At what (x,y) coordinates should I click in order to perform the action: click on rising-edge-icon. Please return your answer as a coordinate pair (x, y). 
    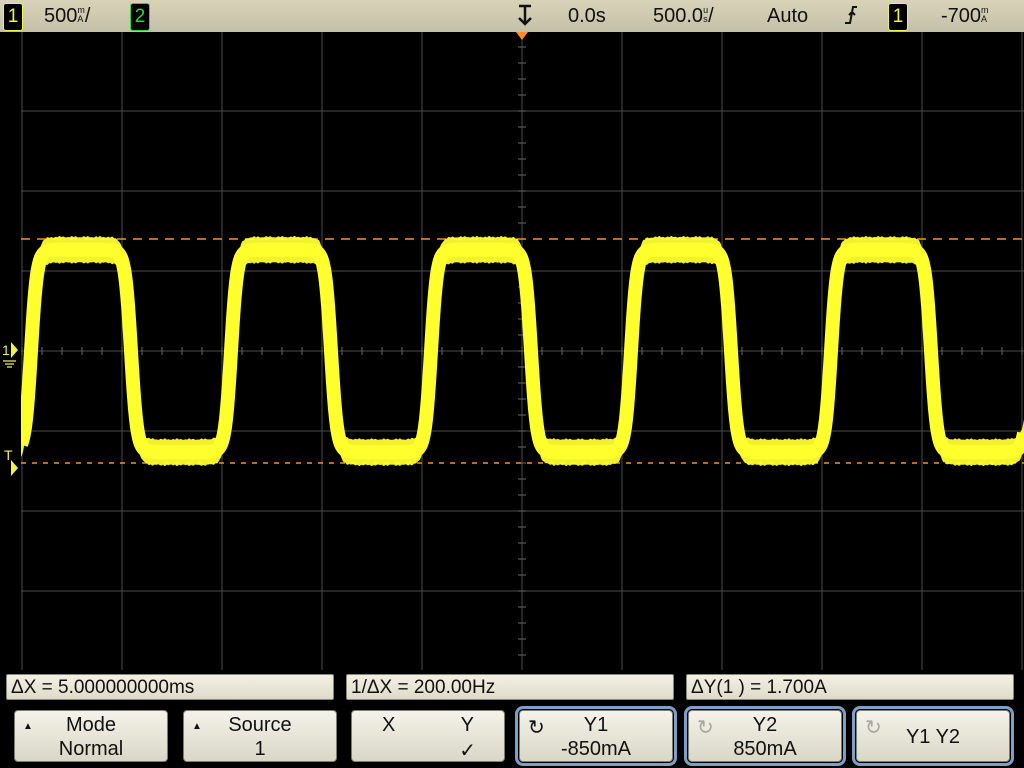
    Looking at the image, I should click on (851, 18).